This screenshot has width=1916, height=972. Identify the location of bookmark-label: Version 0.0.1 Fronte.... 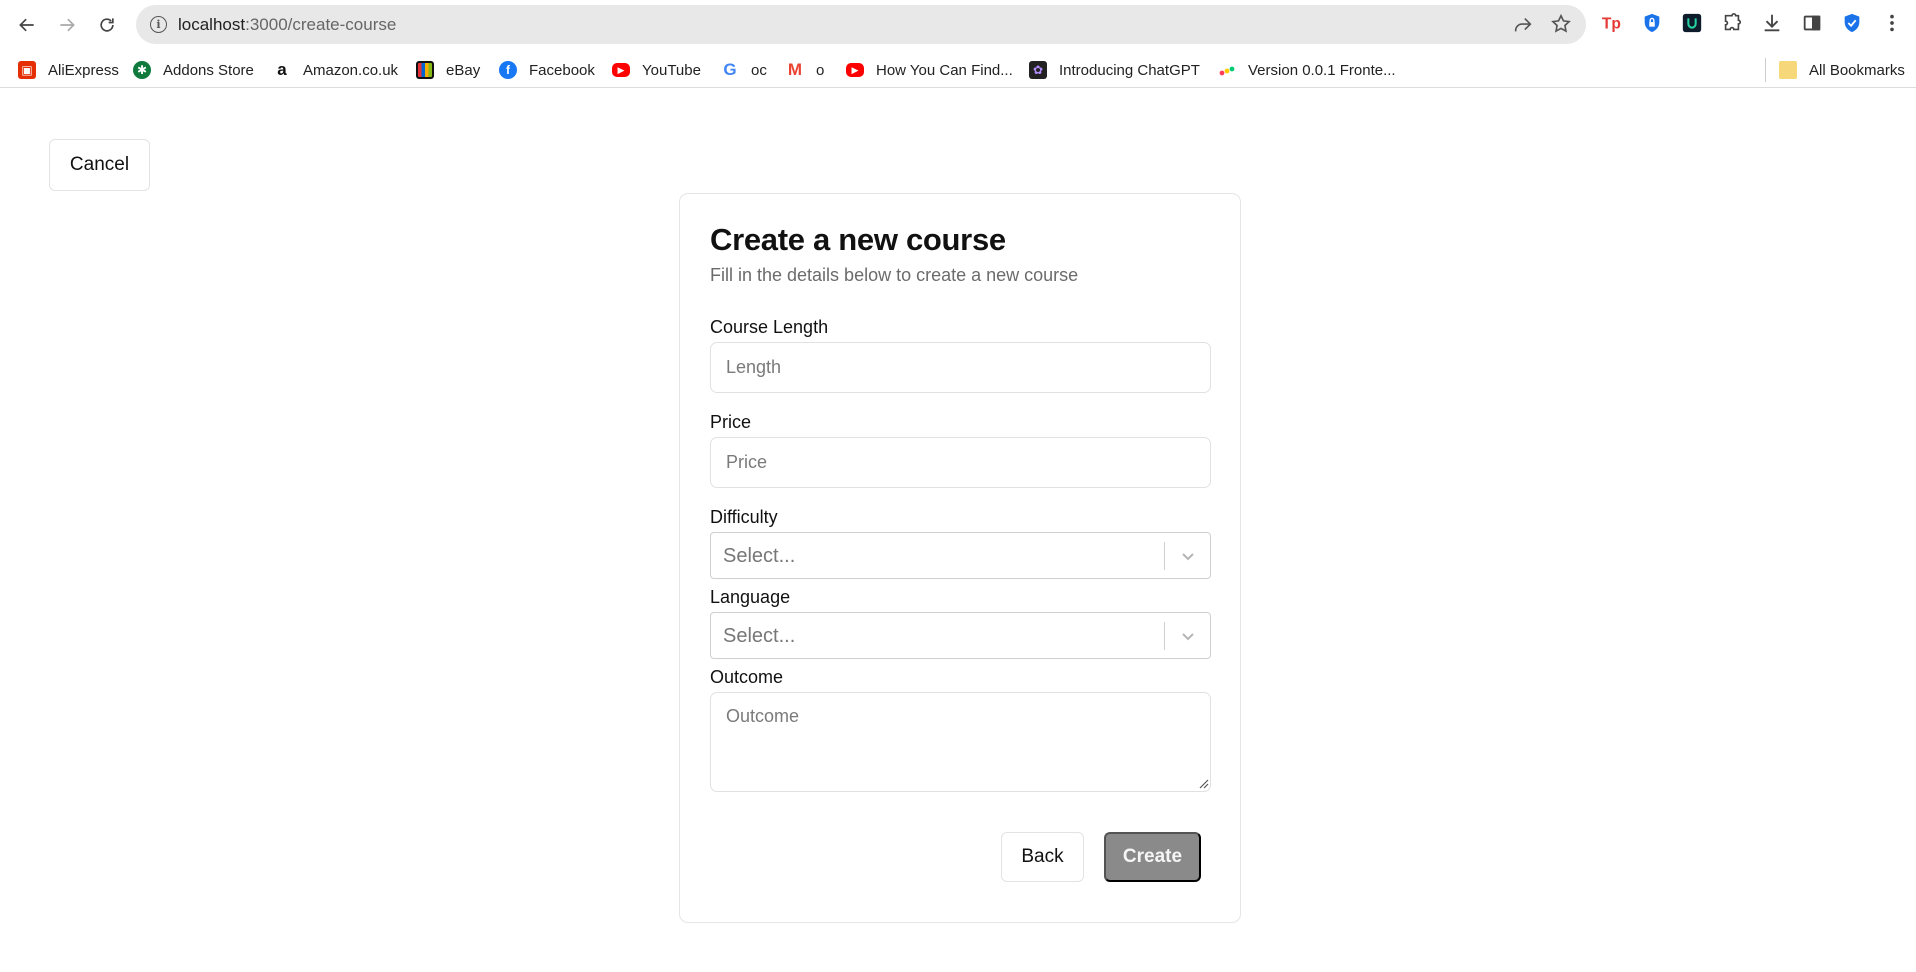
(1322, 70).